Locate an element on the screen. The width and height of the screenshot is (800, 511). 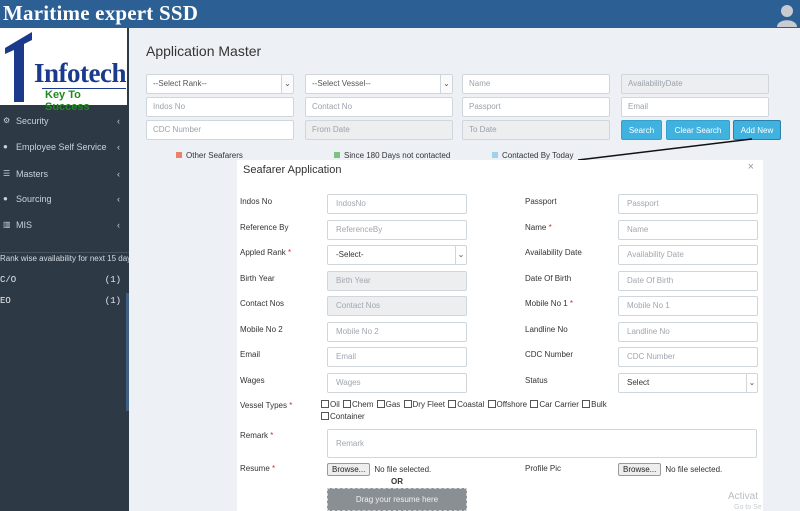
sidebar-item-security: ⚙ Security ‹ is located at coordinates (64, 121).